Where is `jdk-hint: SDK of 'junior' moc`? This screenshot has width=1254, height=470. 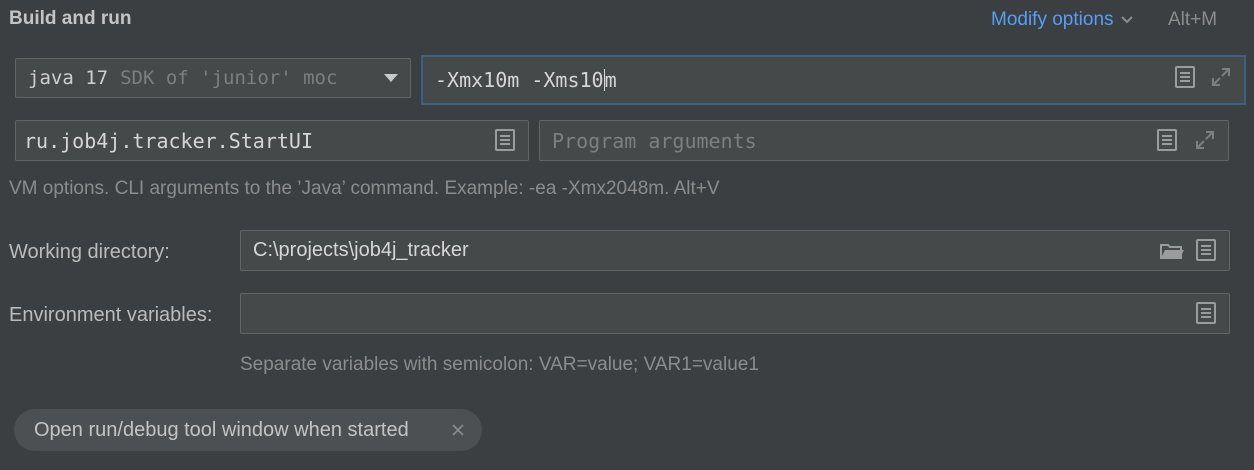
jdk-hint: SDK of 'junior' moc is located at coordinates (229, 78).